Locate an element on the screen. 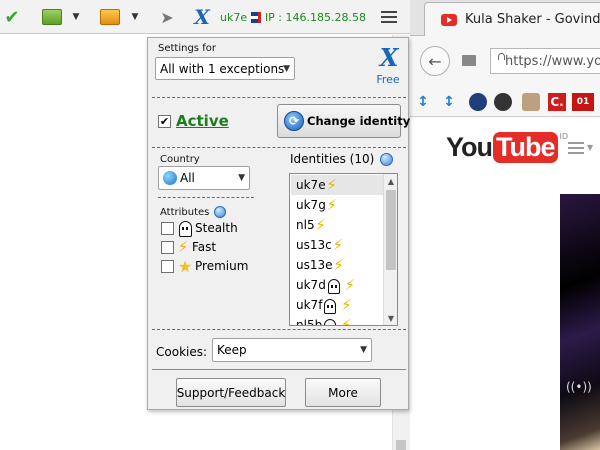  logo-tube: Tube is located at coordinates (525, 147).